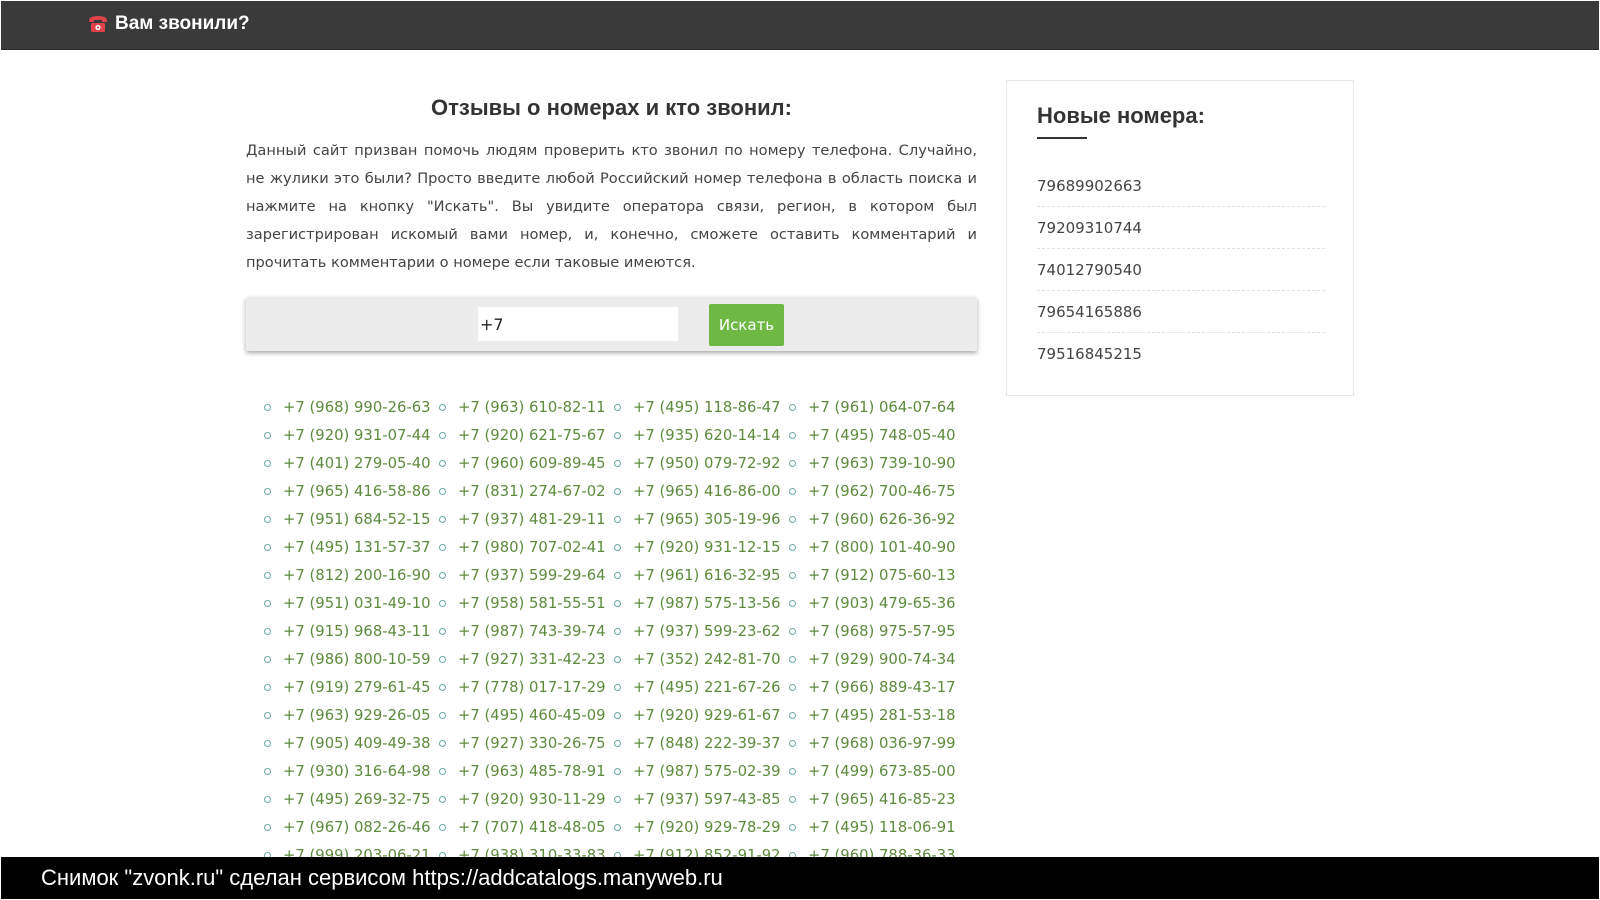 Image resolution: width=1600 pixels, height=900 pixels. Describe the element at coordinates (1089, 228) in the screenshot. I see `new-number-link: 79209310744` at that location.